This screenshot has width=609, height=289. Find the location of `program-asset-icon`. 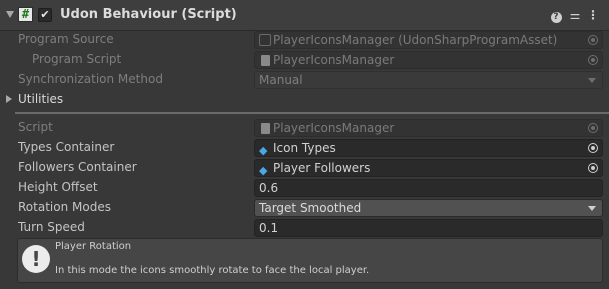

program-asset-icon is located at coordinates (265, 40).